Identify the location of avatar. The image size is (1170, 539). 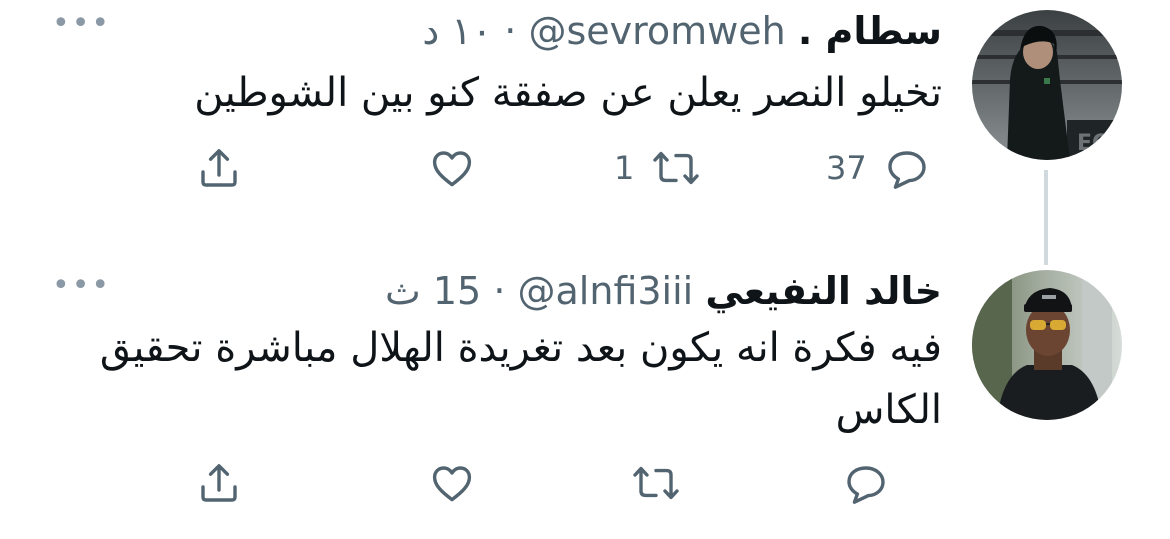
(1047, 345).